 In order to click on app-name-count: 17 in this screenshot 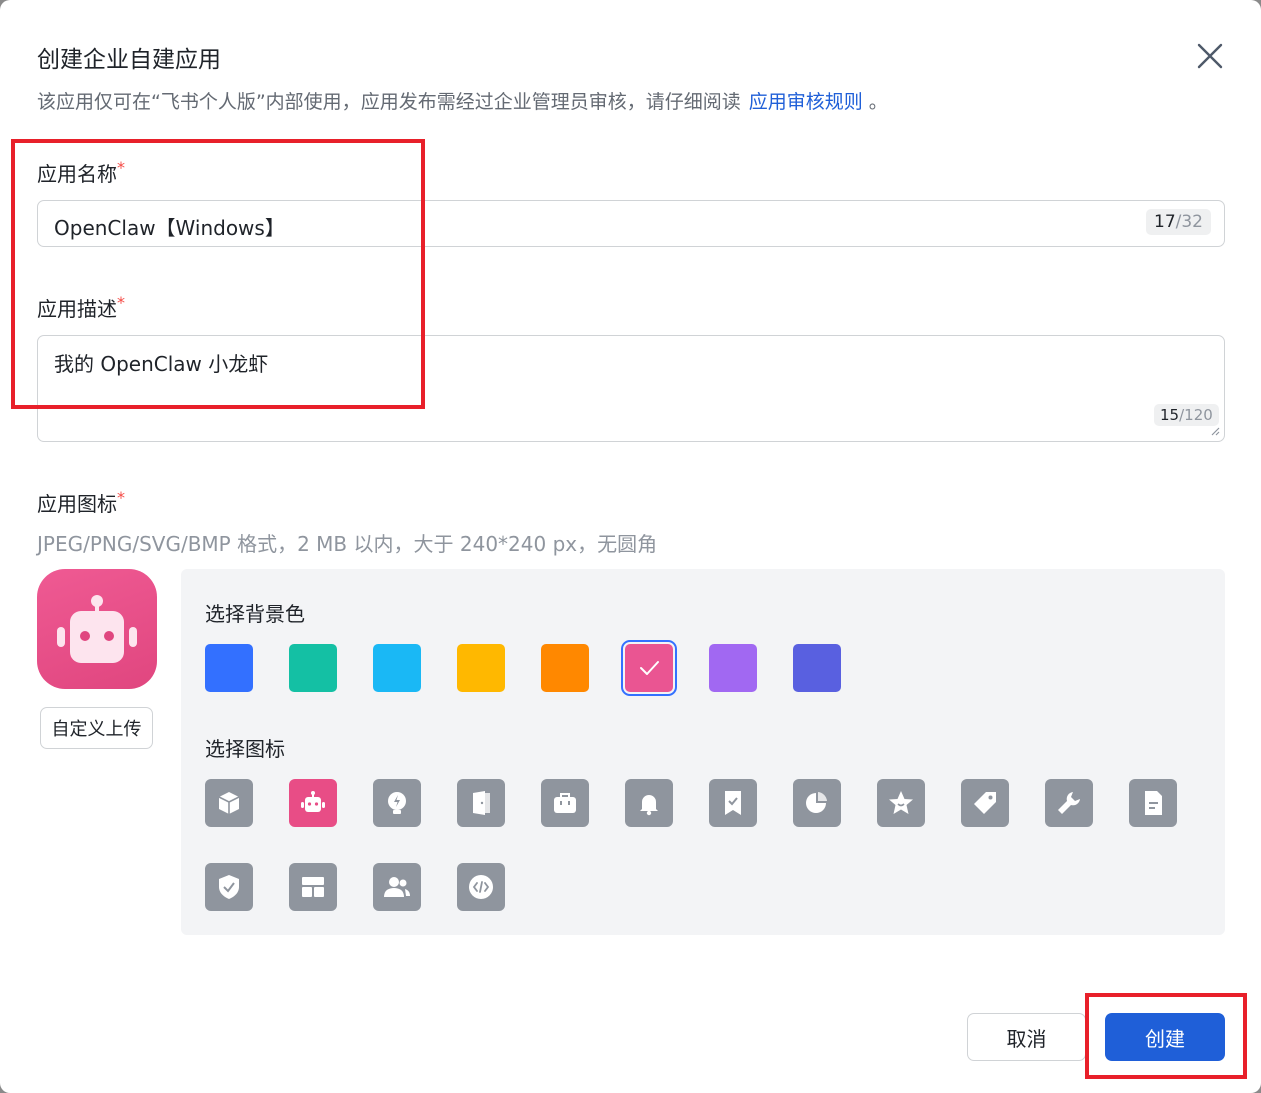, I will do `click(1165, 222)`.